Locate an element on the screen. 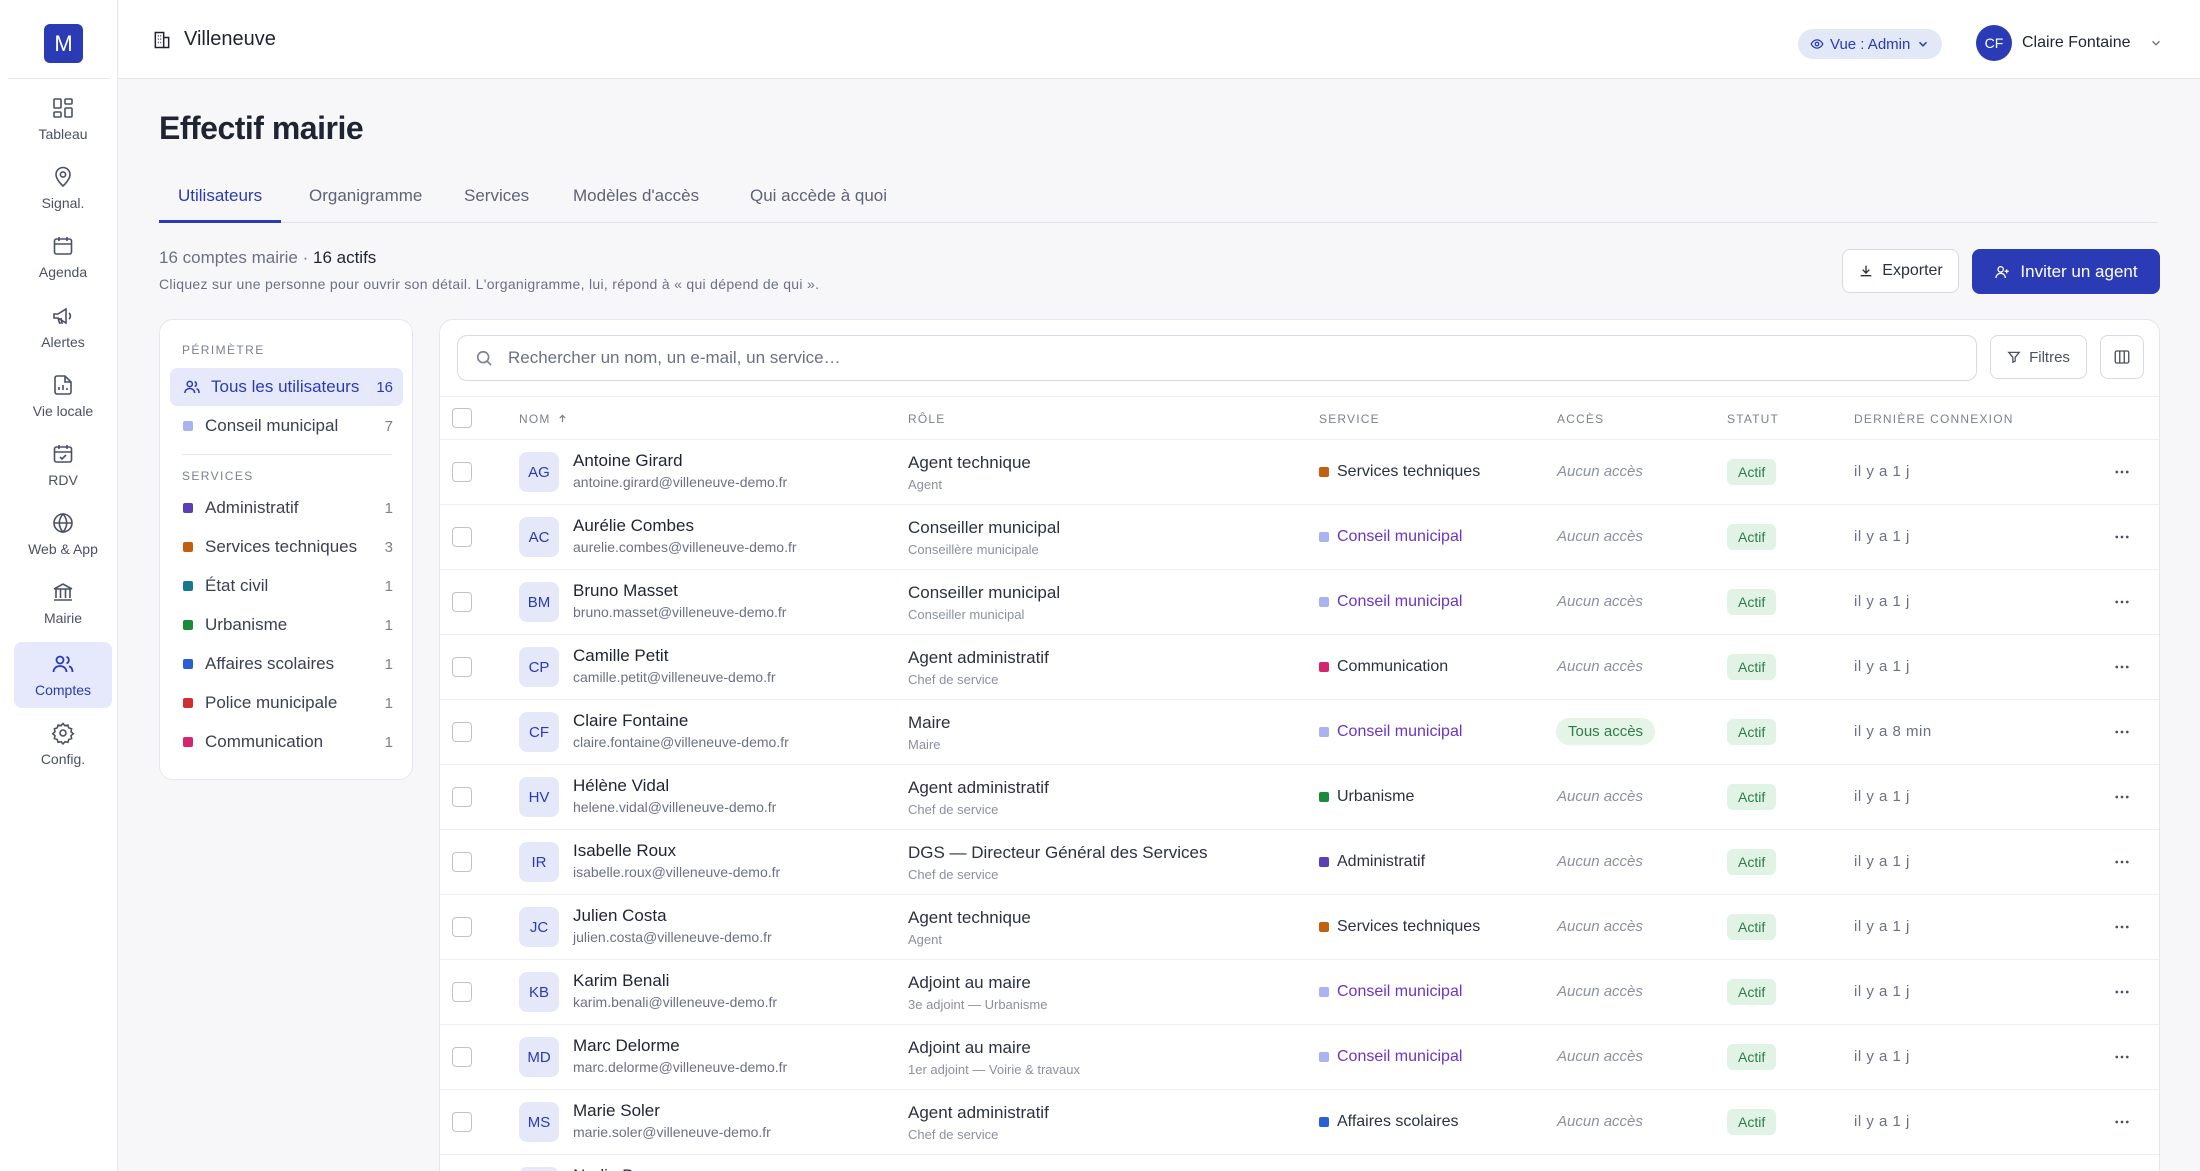  rail-item-agenda: Agenda is located at coordinates (63, 257).